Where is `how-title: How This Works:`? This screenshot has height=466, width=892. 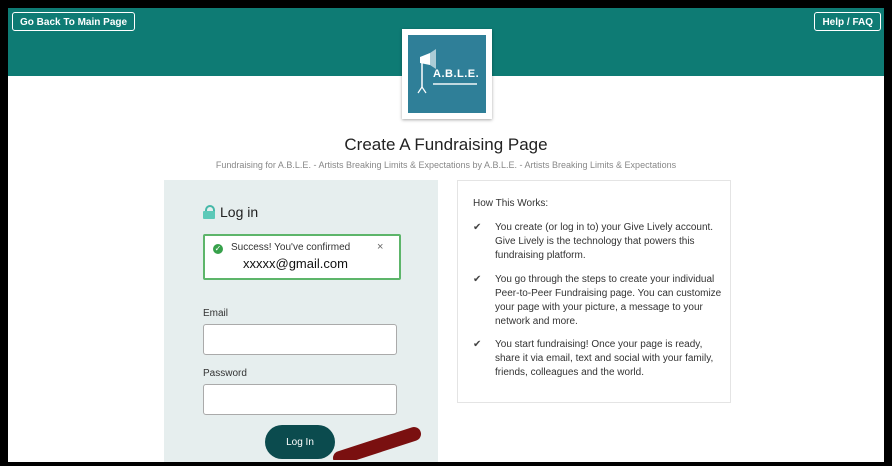 how-title: How This Works: is located at coordinates (511, 203).